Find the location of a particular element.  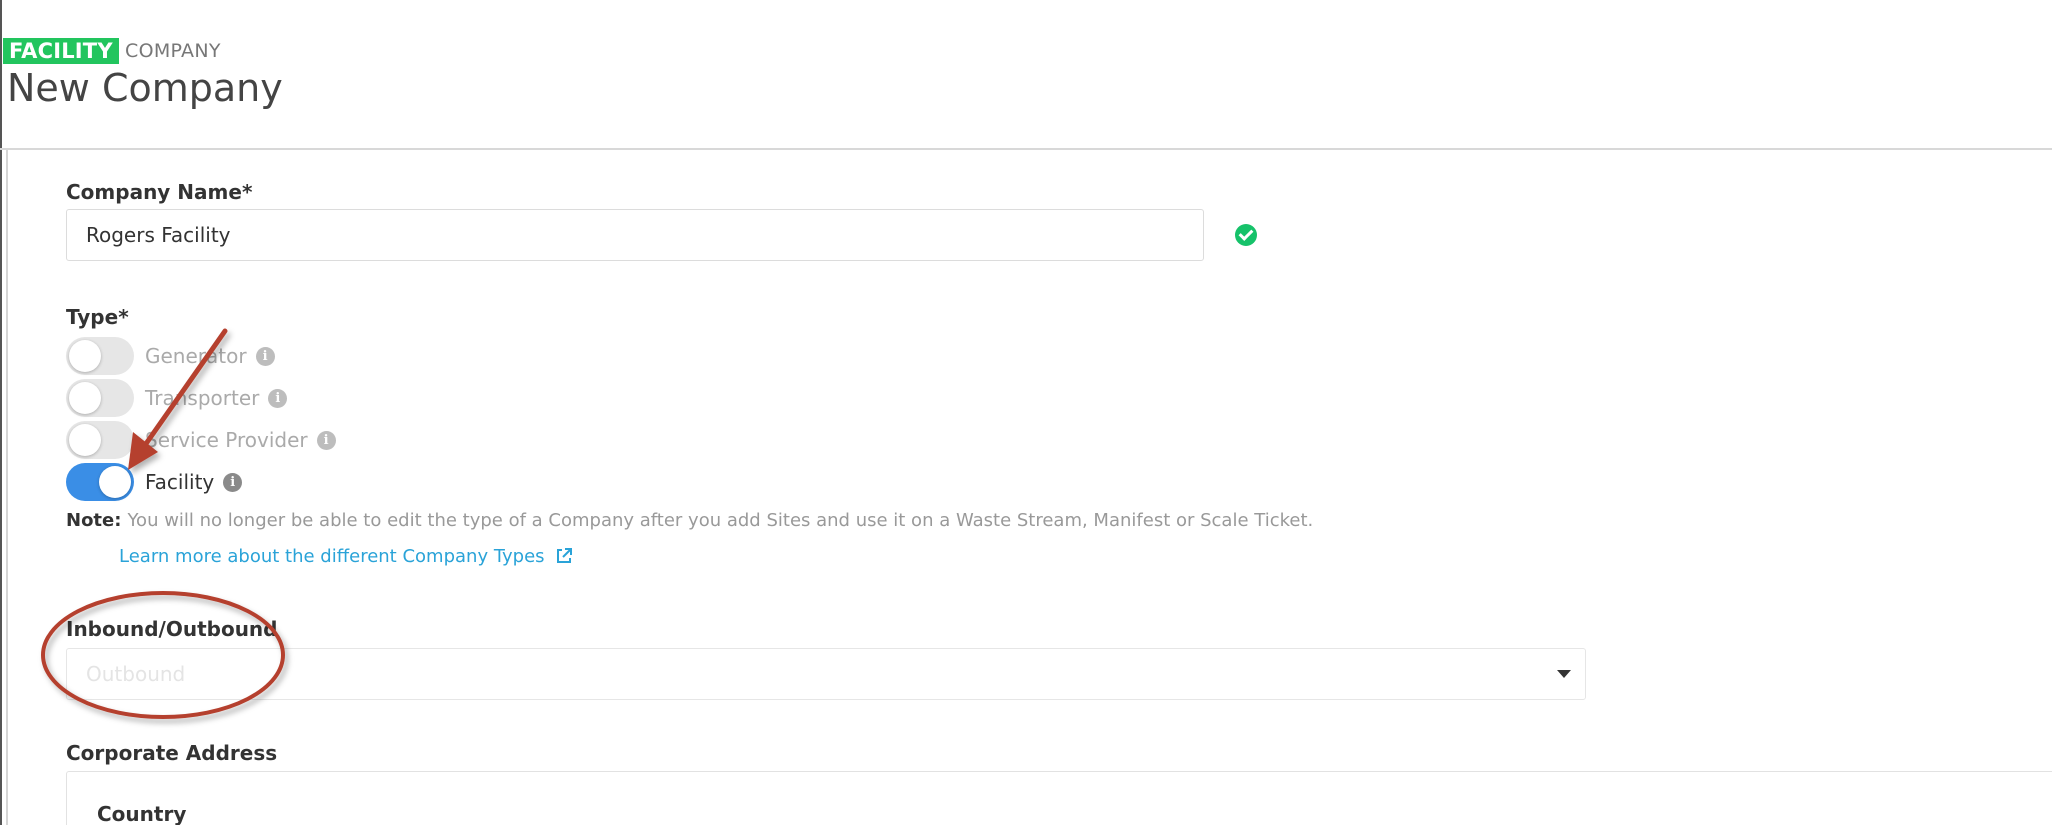

chevron-down-icon is located at coordinates (1564, 674).